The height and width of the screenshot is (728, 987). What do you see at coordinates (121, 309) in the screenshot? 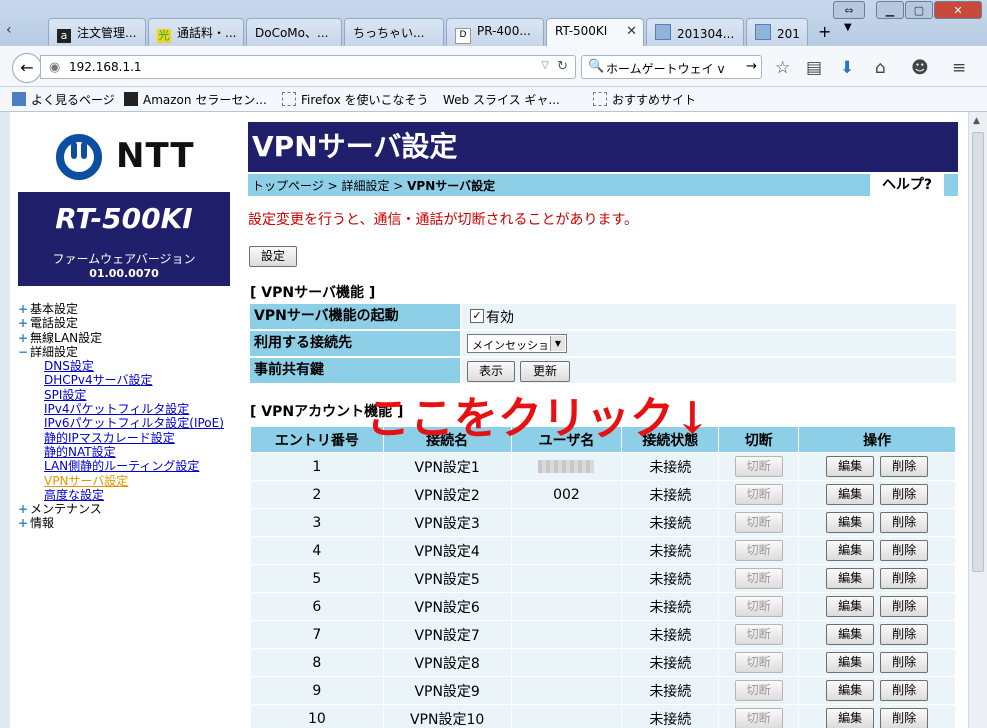
I see `menu-basic-settings: + 基本設定` at bounding box center [121, 309].